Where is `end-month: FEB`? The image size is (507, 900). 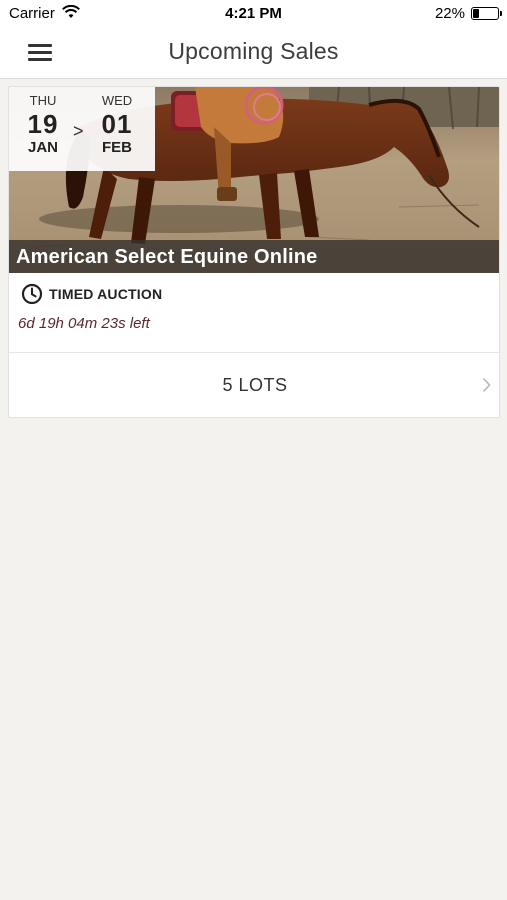
end-month: FEB is located at coordinates (117, 147).